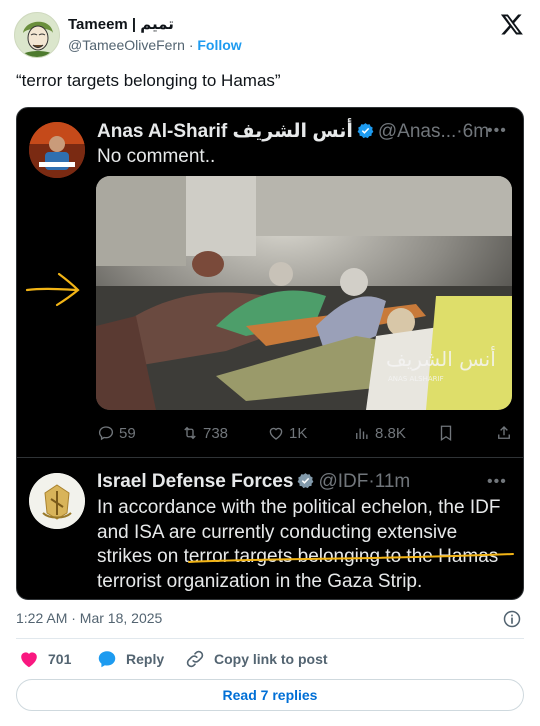  I want to click on quote1-views-action: 8.8K, so click(379, 433).